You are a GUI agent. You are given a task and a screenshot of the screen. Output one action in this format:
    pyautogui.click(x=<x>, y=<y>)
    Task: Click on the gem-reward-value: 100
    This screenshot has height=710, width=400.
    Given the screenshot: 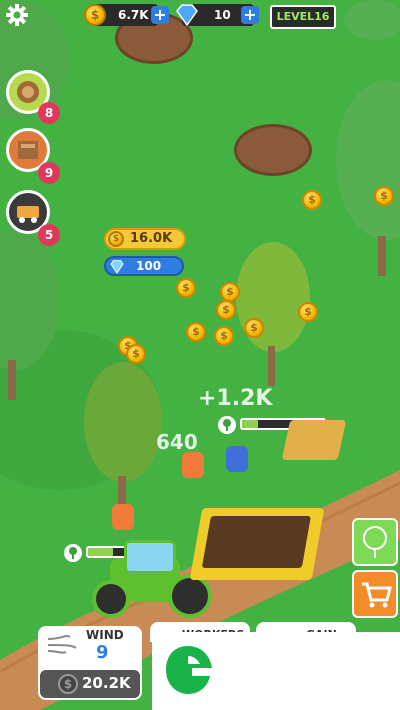 What is the action you would take?
    pyautogui.click(x=149, y=266)
    